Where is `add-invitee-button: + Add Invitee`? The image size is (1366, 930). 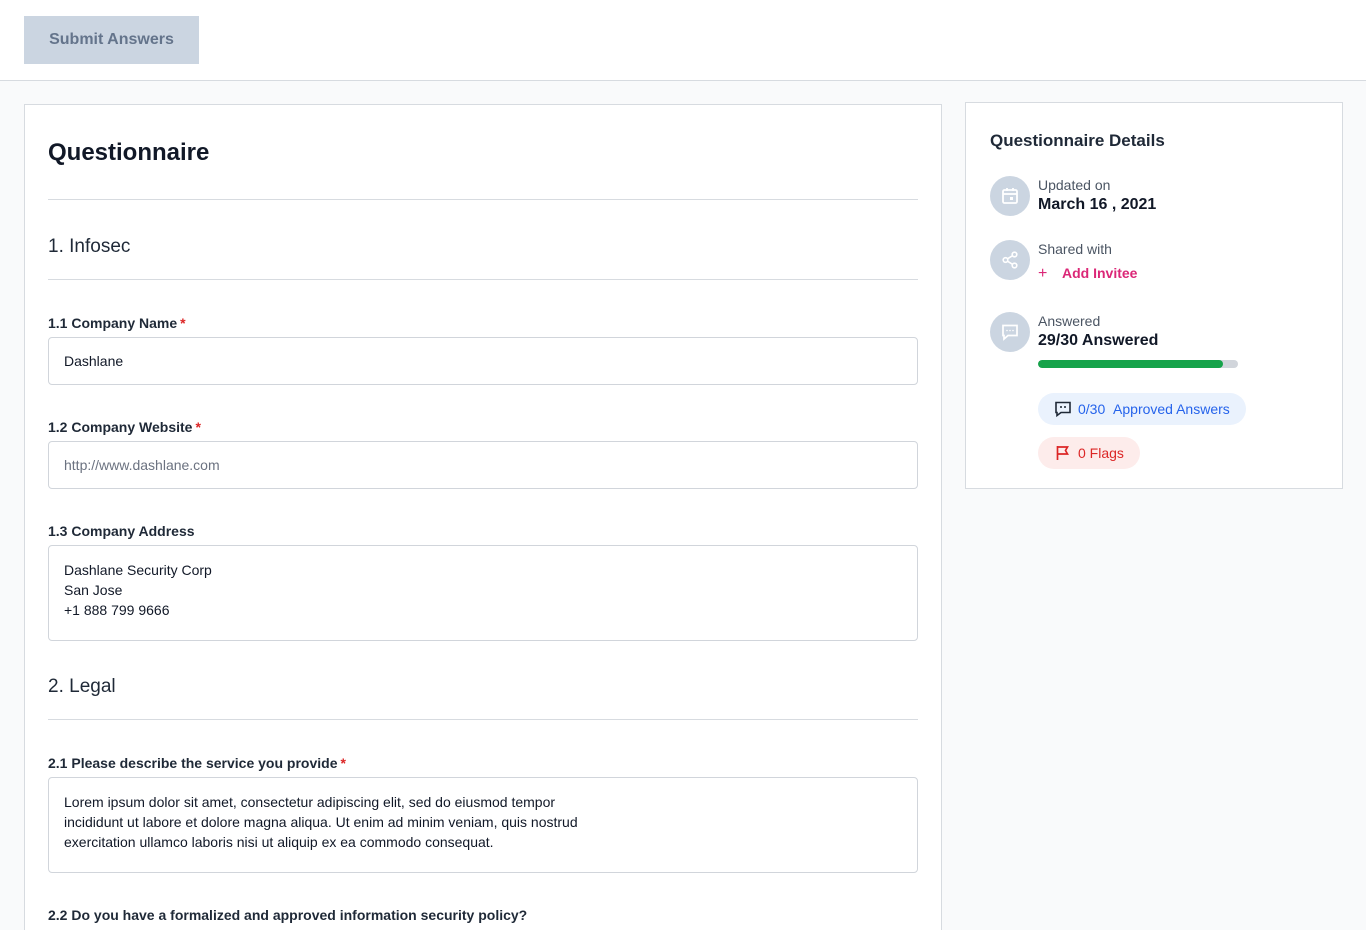
add-invitee-button: + Add Invitee is located at coordinates (1087, 274).